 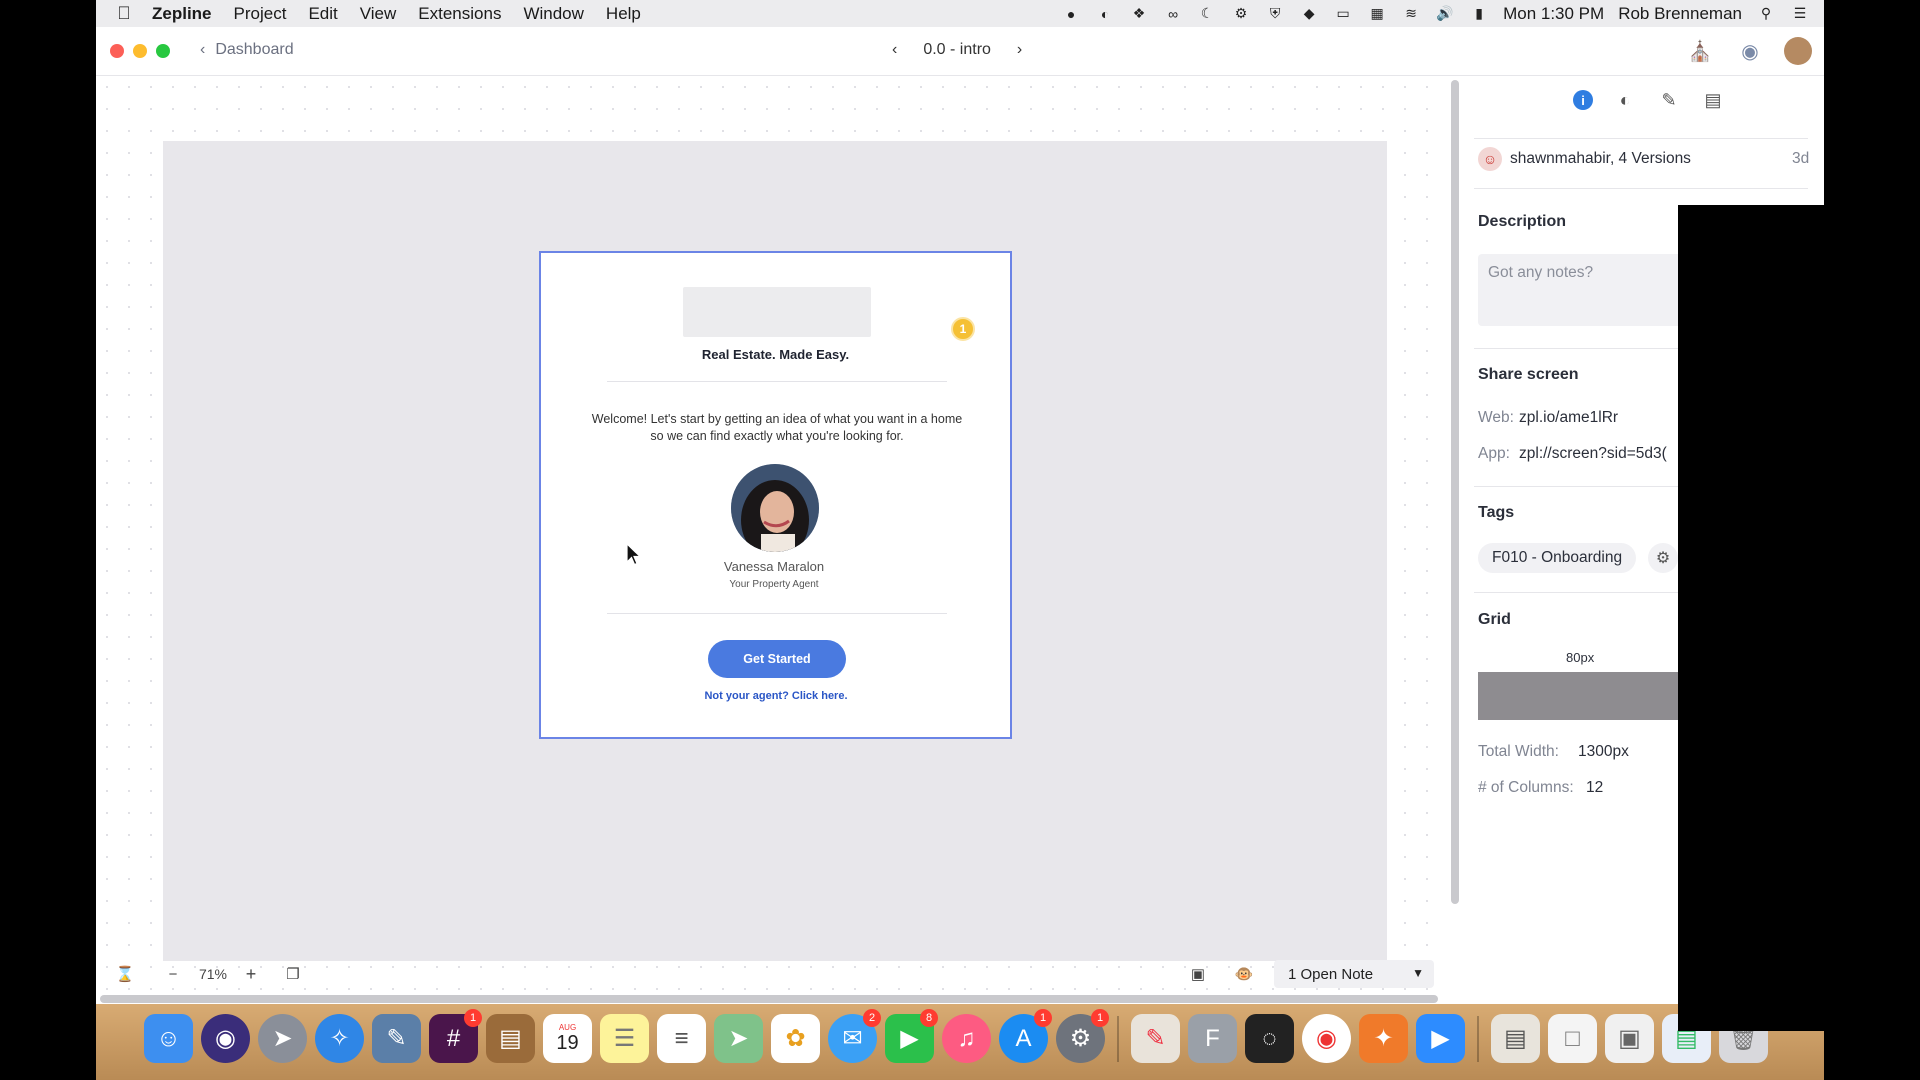 I want to click on malwarebytes-icon: ◆, so click(x=1309, y=13).